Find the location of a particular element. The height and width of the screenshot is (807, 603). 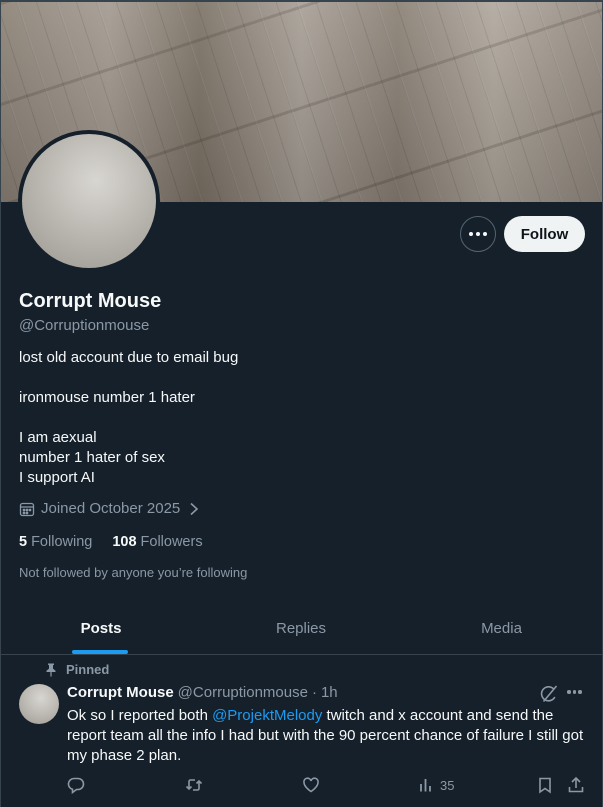

avatar-image is located at coordinates (89, 201).